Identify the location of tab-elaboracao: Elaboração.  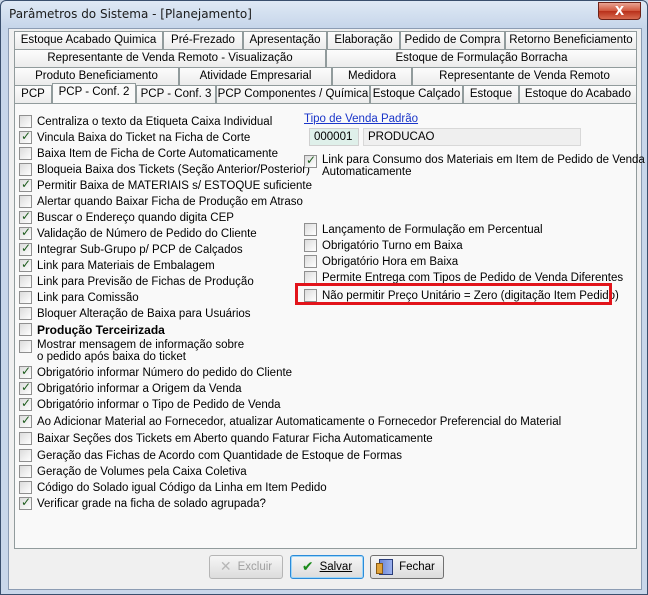
(363, 40).